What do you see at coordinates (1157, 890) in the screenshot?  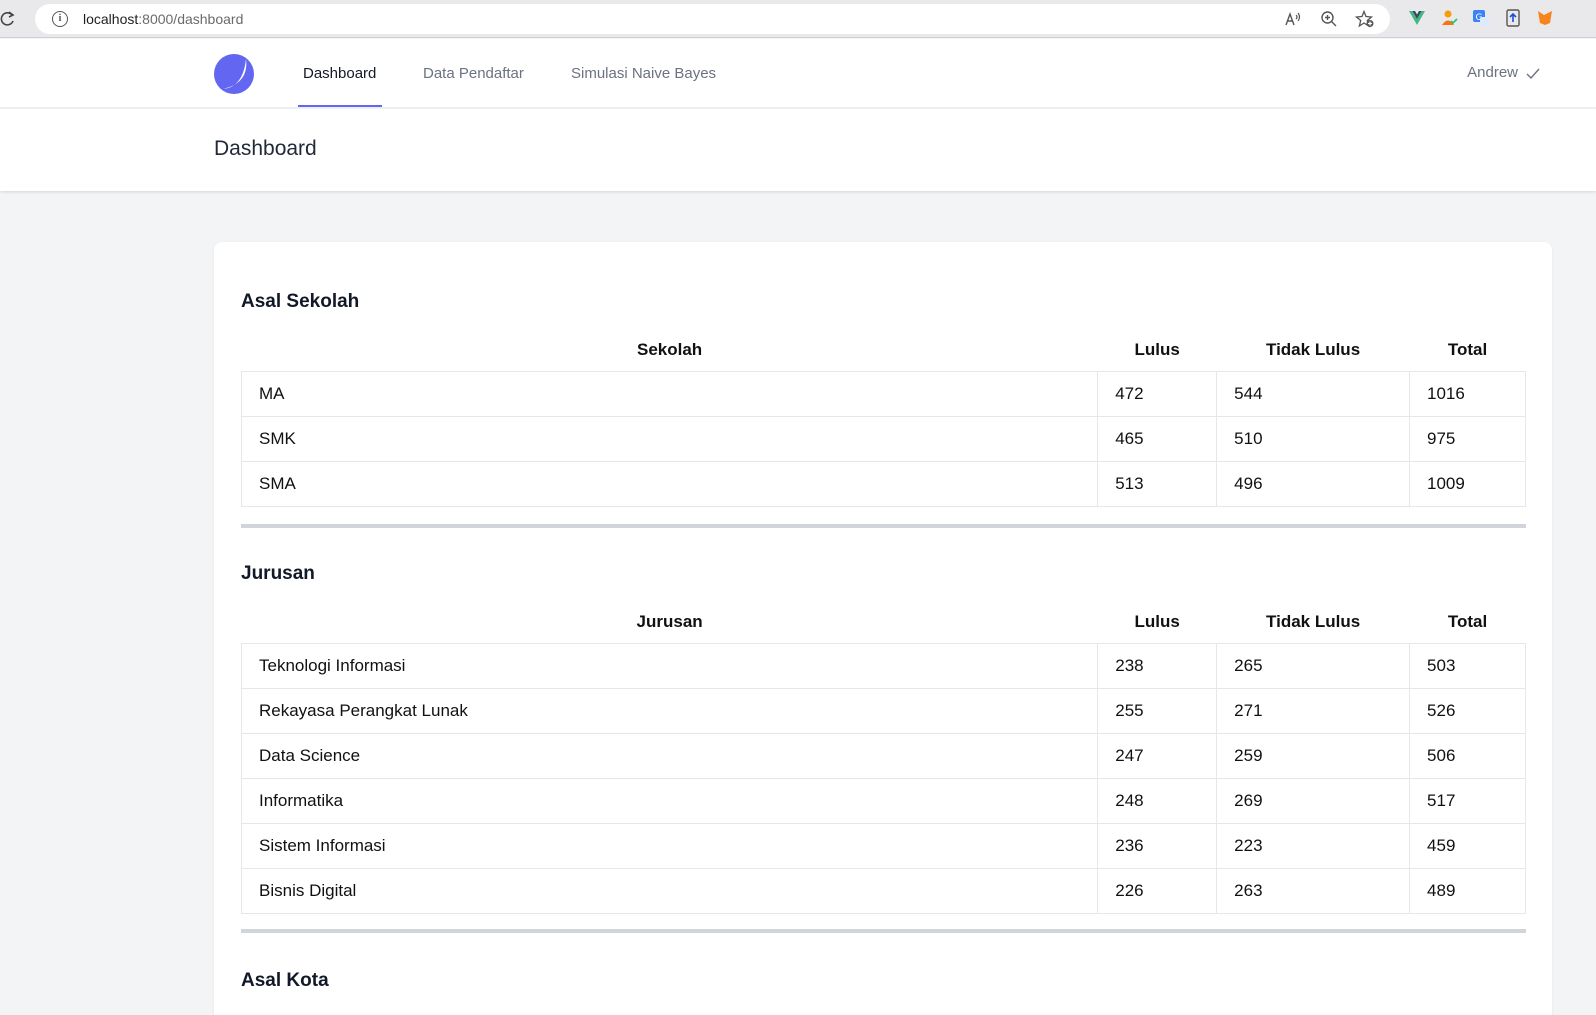 I see `table-cell: 226` at bounding box center [1157, 890].